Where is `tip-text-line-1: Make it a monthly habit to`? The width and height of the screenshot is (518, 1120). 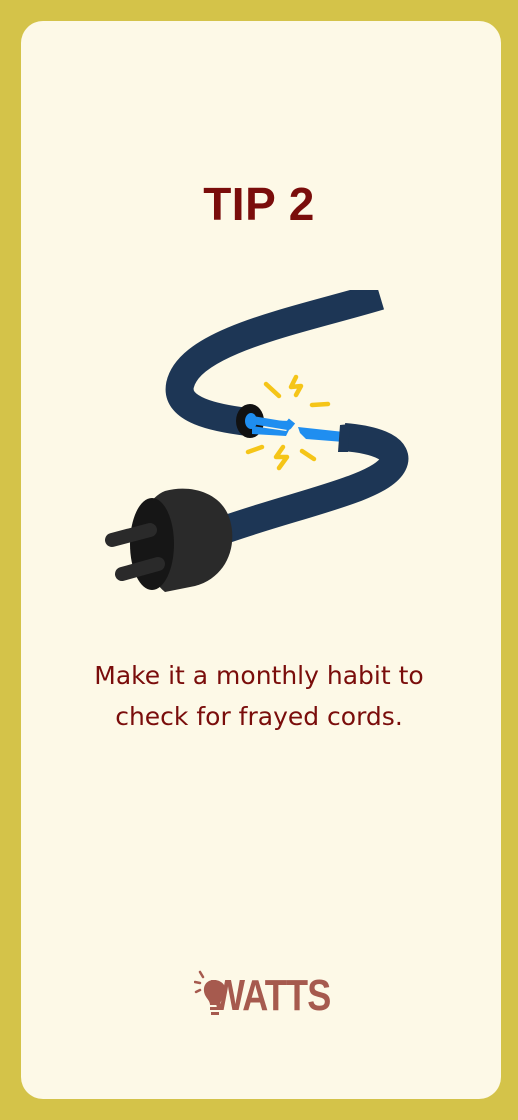
tip-text-line-1: Make it a monthly habit to is located at coordinates (259, 675).